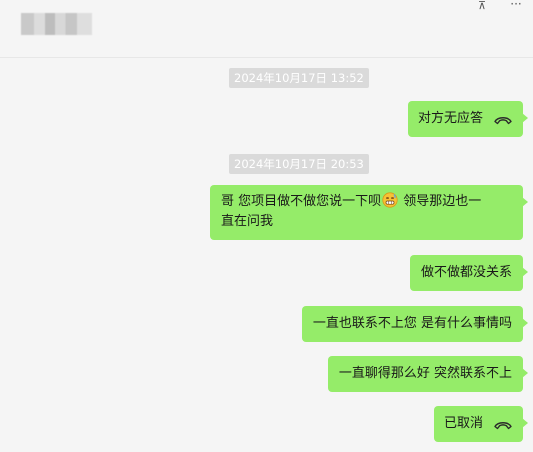  What do you see at coordinates (247, 221) in the screenshot?
I see `message-line-2: 直在问我` at bounding box center [247, 221].